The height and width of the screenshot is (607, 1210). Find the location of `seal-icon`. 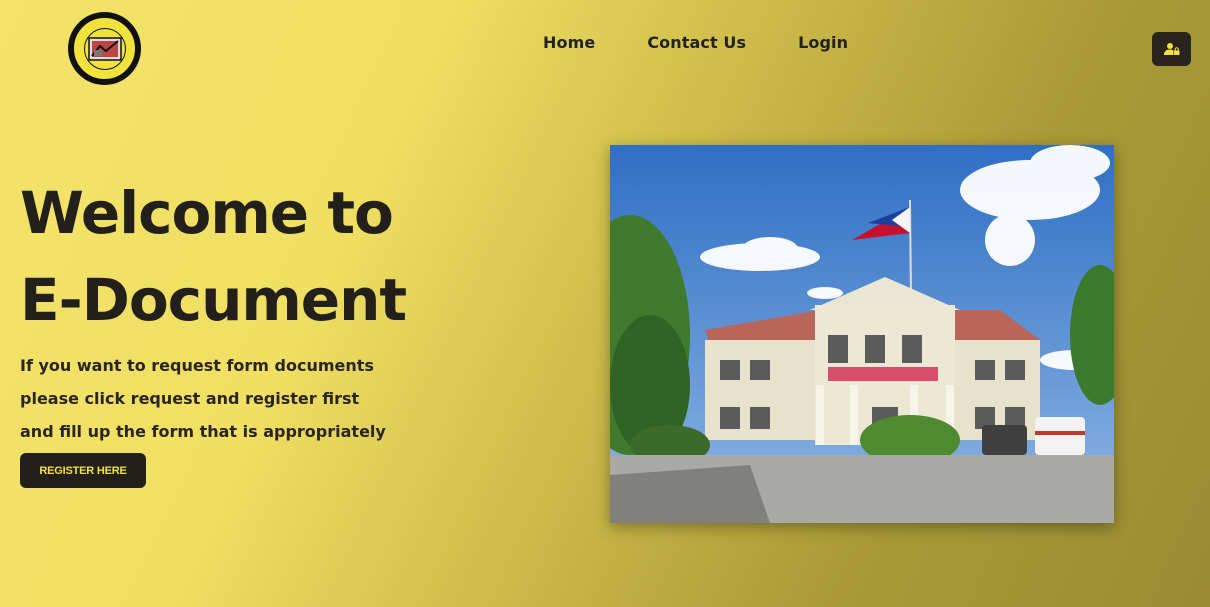

seal-icon is located at coordinates (104, 48).